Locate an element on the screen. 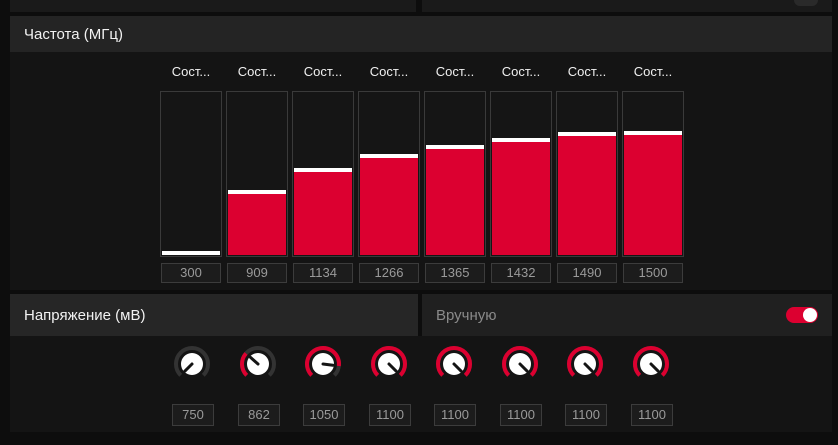 The image size is (838, 445). voltage-title: Напряжение (мВ) is located at coordinates (85, 315).